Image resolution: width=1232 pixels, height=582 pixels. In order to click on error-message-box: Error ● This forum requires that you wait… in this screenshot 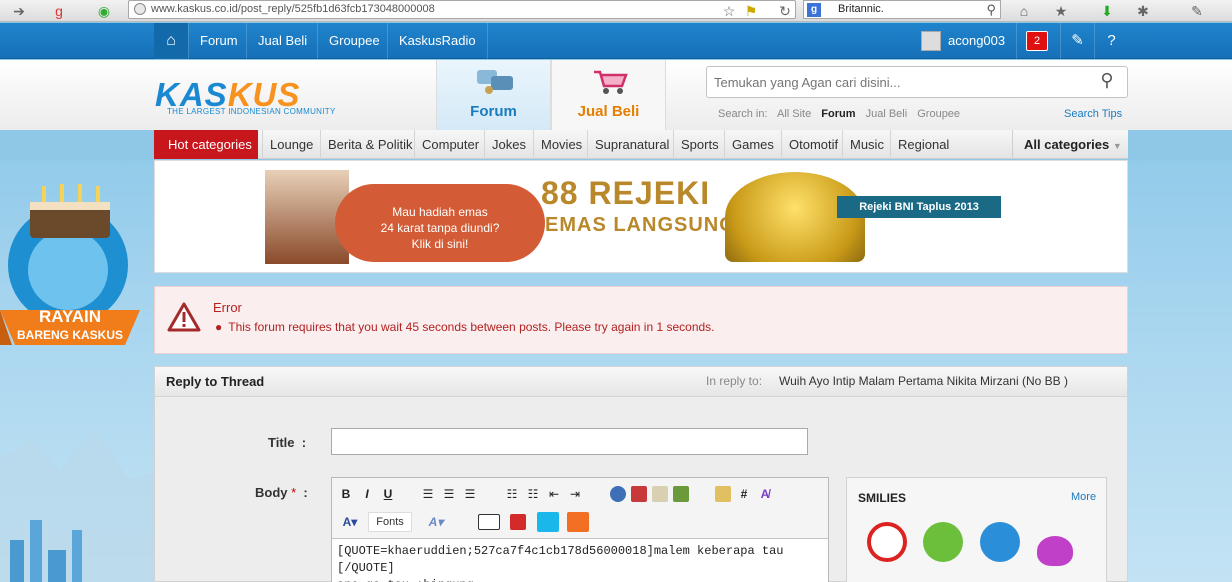, I will do `click(641, 320)`.